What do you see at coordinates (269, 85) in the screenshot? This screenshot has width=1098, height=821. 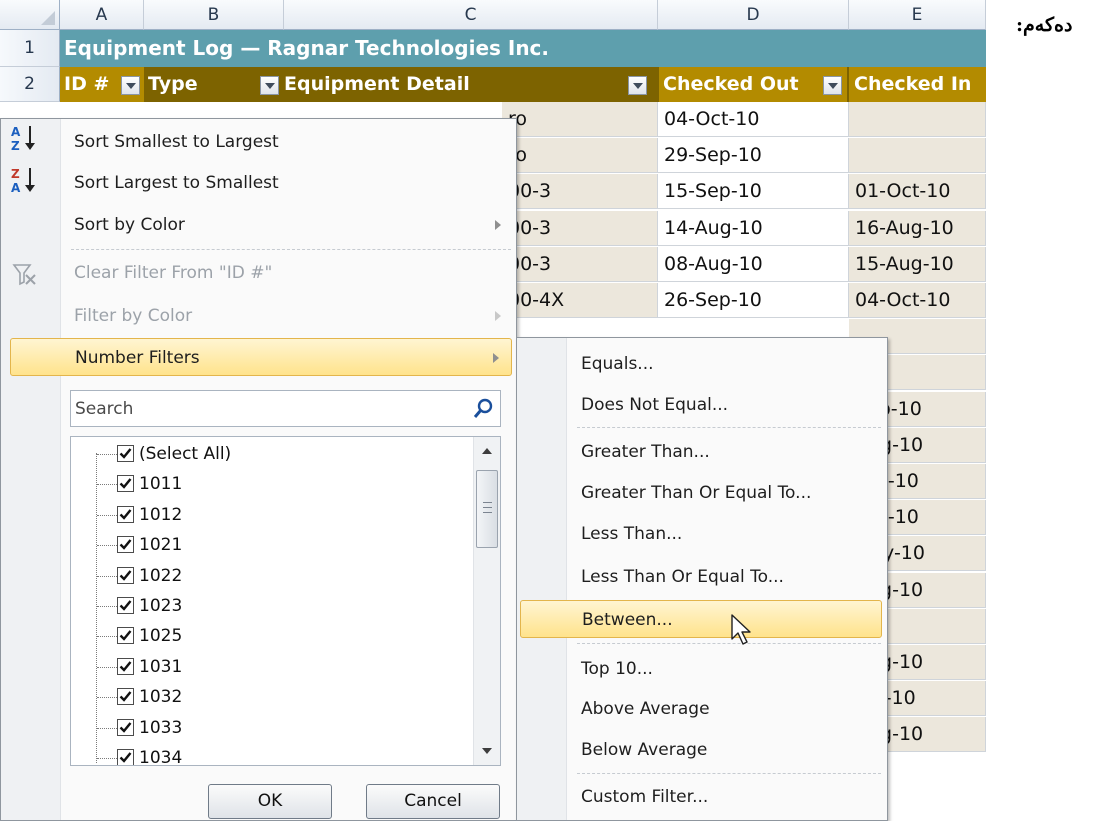 I see `filter-dropdown-type` at bounding box center [269, 85].